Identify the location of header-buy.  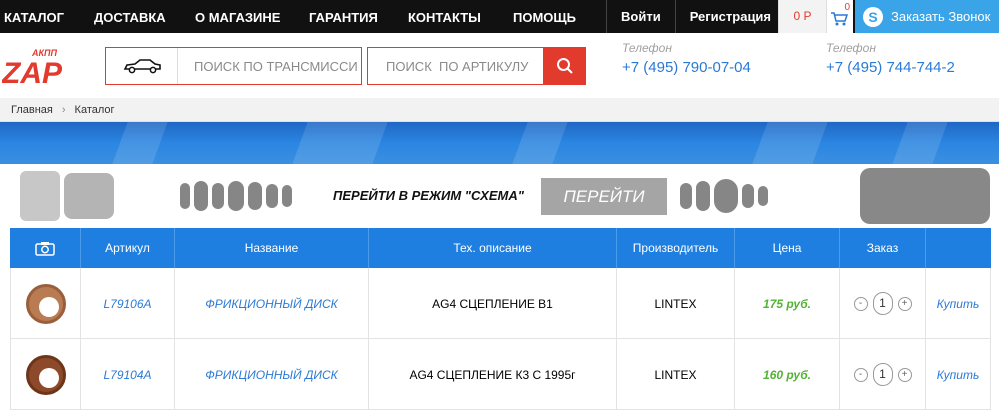
(958, 248).